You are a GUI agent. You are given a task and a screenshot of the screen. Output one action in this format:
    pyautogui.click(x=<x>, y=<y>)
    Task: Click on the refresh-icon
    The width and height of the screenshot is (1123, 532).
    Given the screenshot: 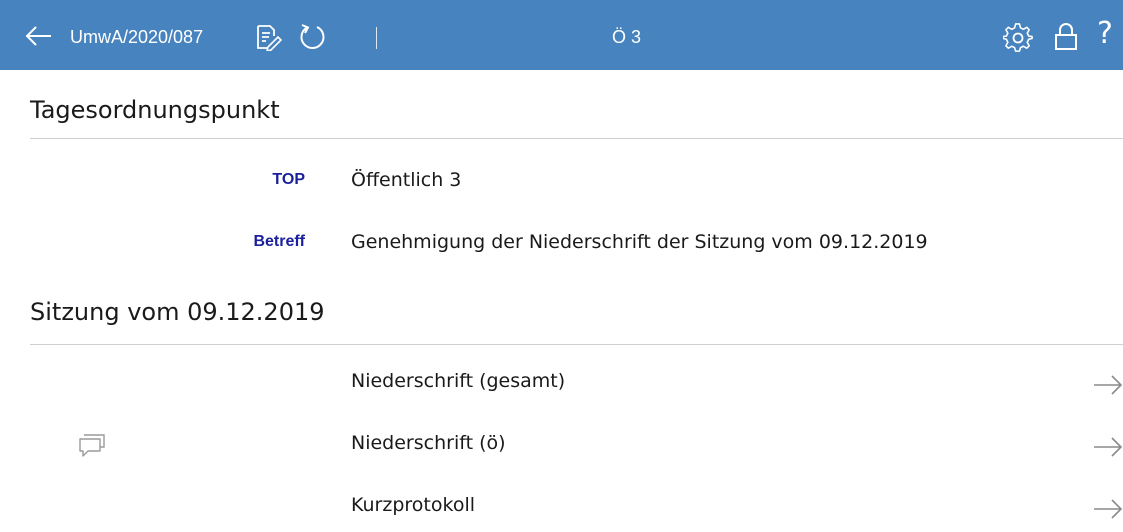 What is the action you would take?
    pyautogui.click(x=313, y=40)
    